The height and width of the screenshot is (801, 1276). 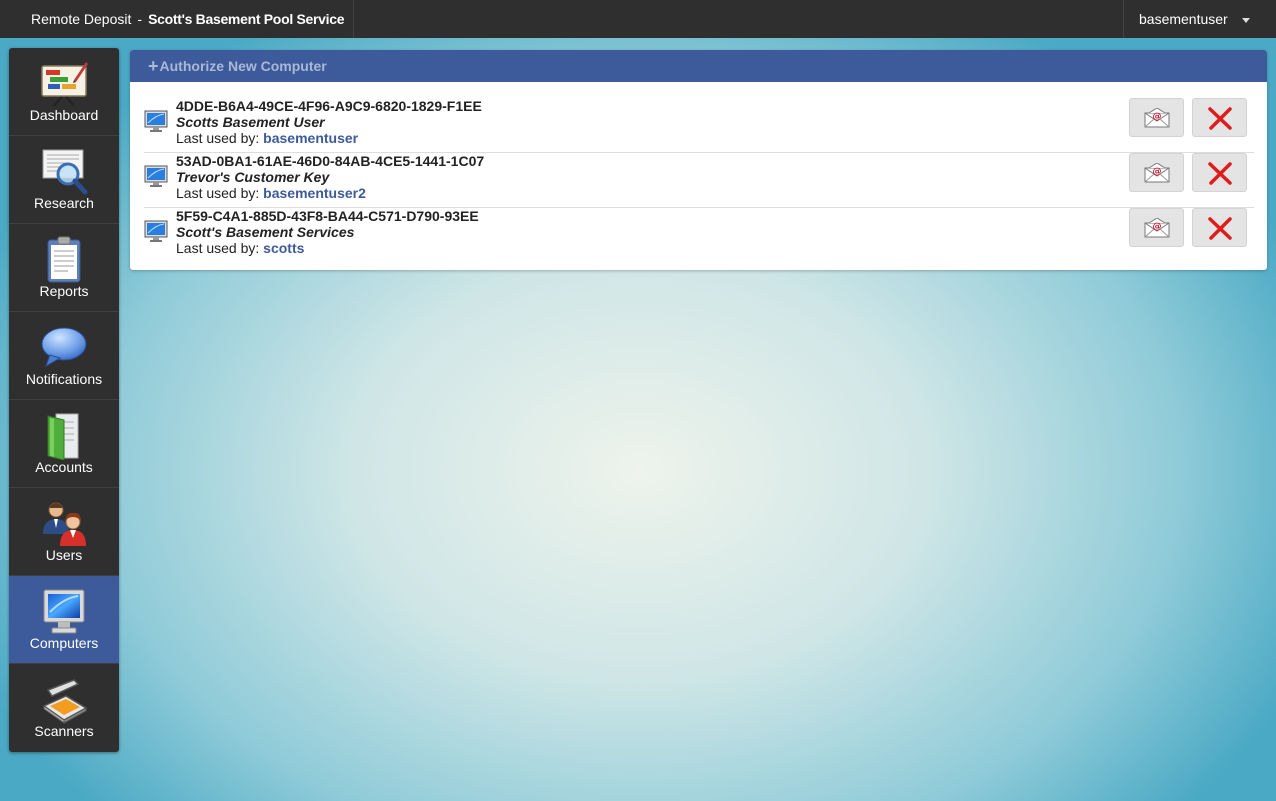 I want to click on sidebar-item-dashboard: Dashboard, so click(x=64, y=92).